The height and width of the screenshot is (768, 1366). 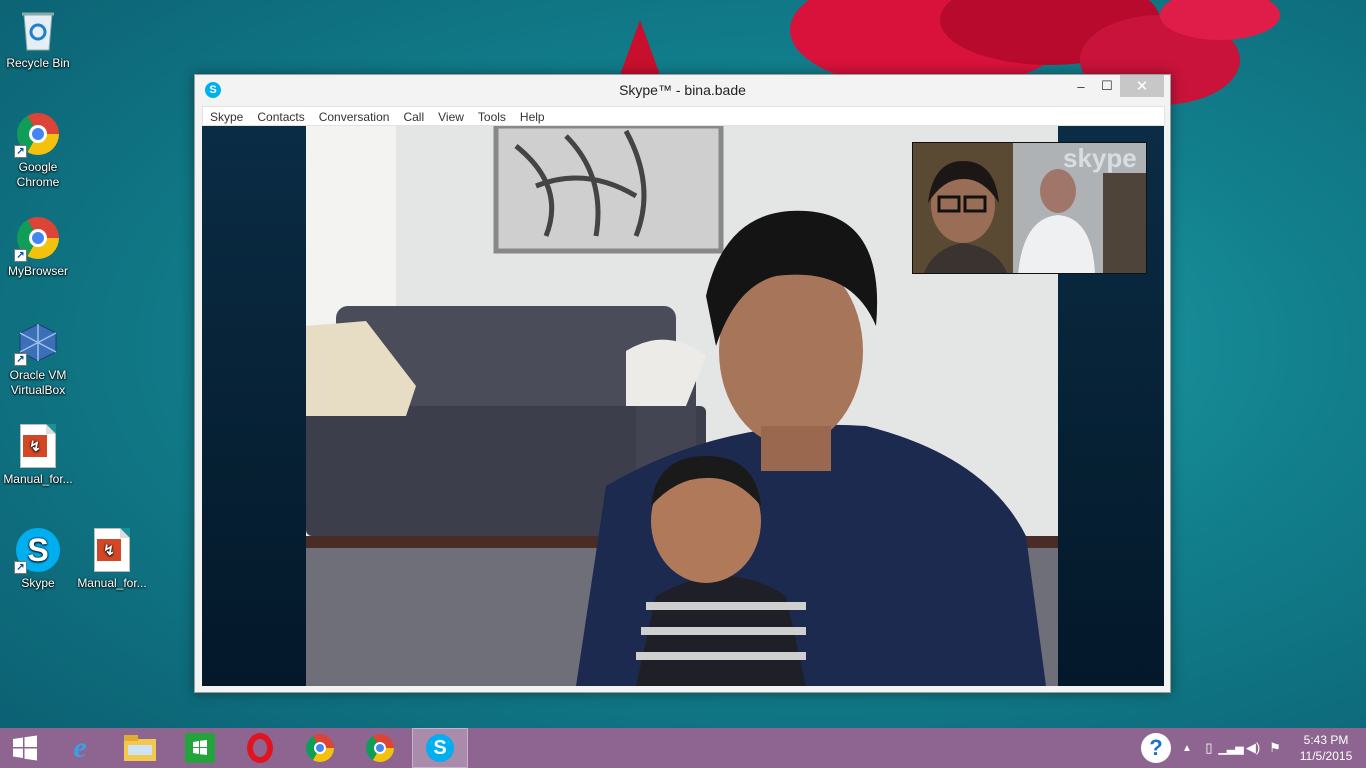 I want to click on battery-icon: ▯, so click(x=1209, y=748).